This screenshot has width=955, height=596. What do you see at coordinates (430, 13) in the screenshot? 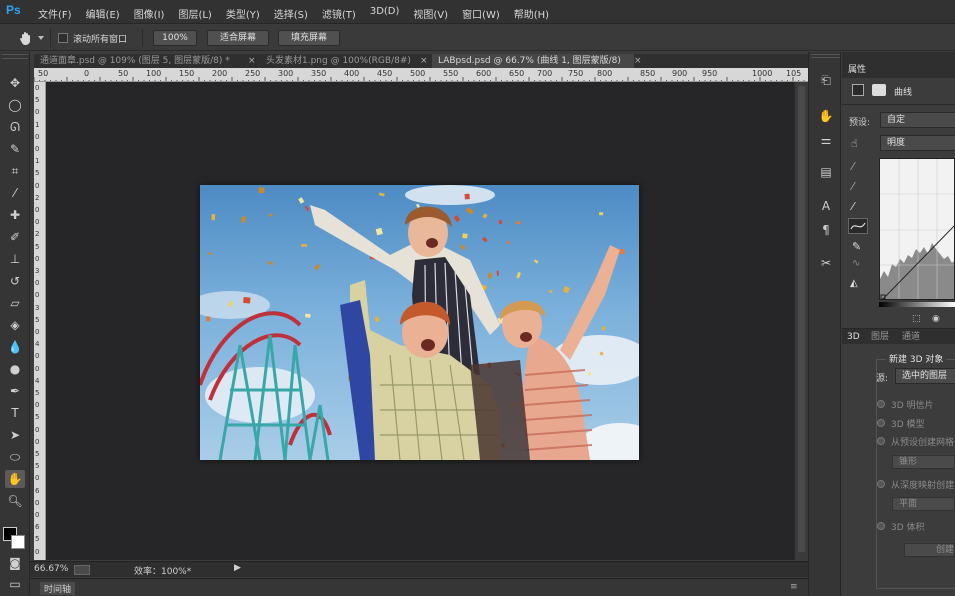
I see `menu-view: 视图(V)` at bounding box center [430, 13].